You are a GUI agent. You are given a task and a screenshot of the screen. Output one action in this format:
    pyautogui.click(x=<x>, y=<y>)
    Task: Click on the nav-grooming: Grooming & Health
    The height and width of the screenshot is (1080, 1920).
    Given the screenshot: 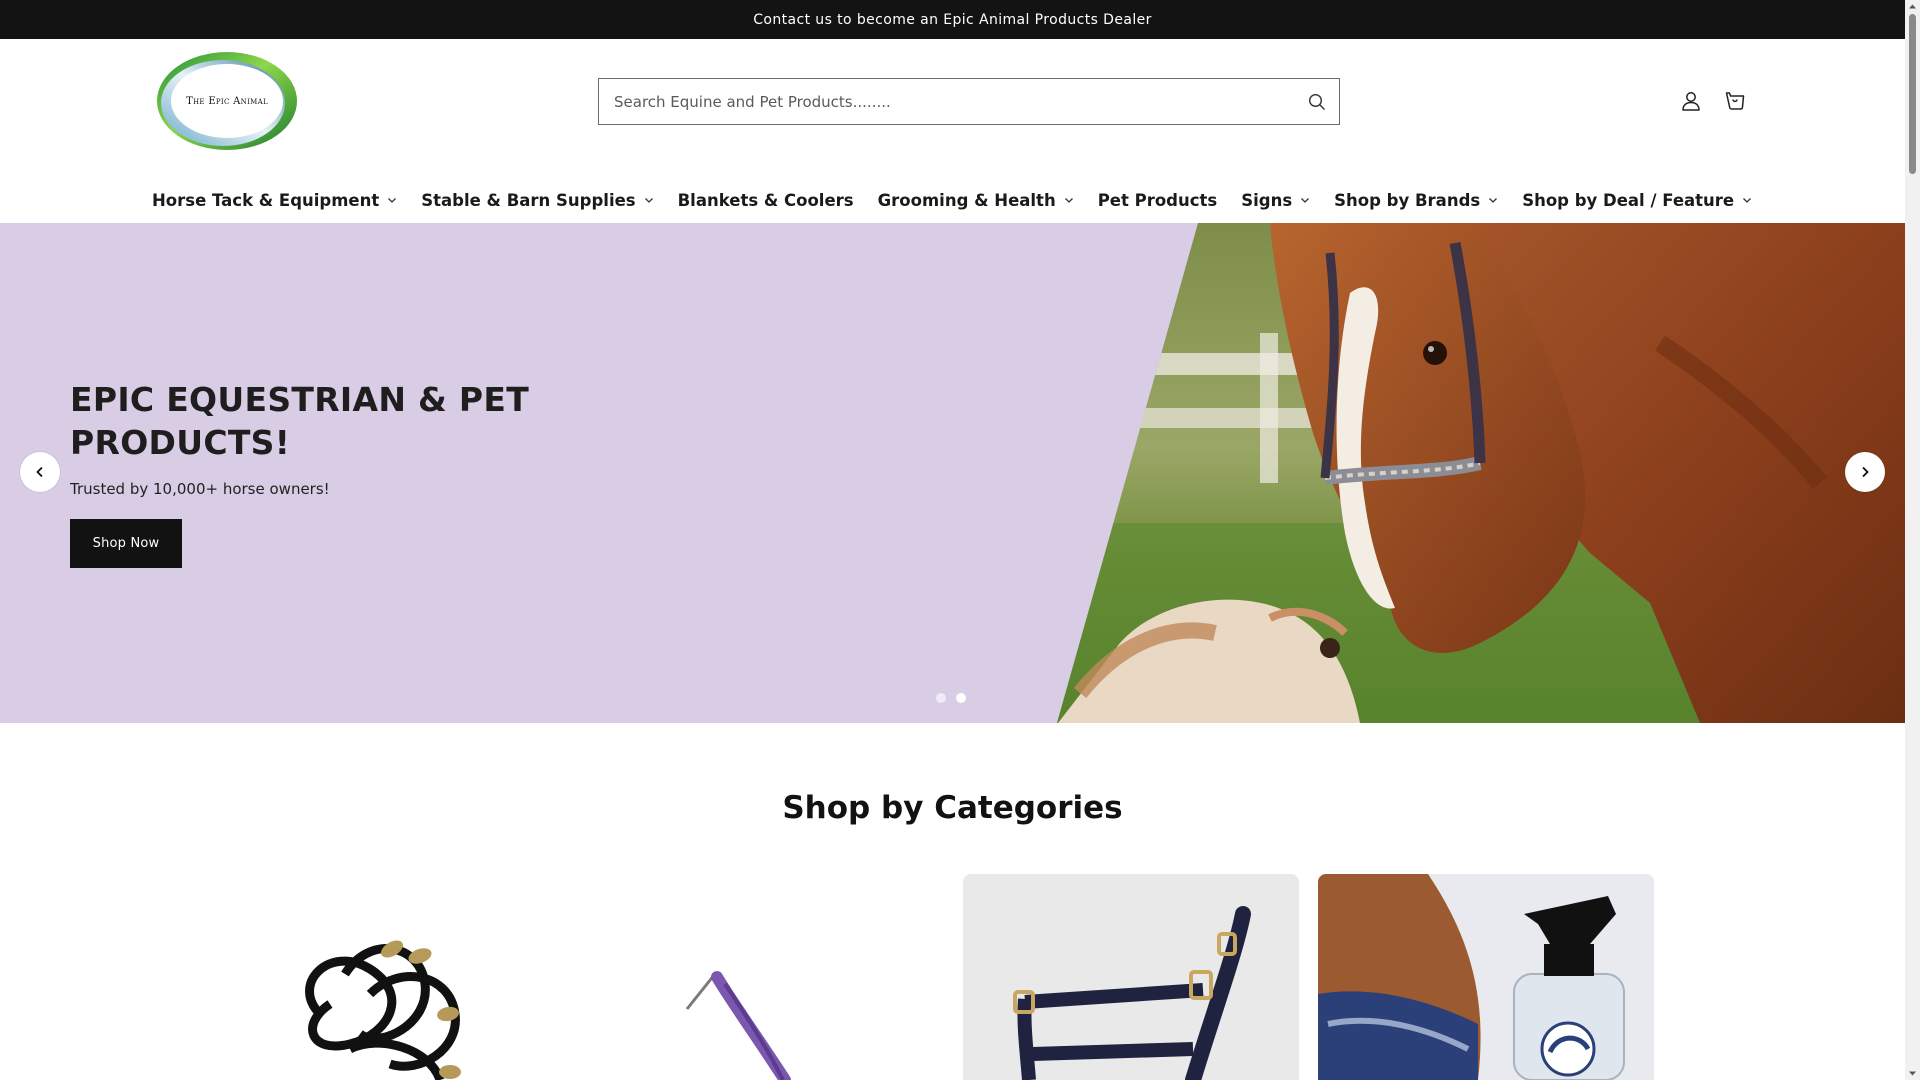 What is the action you would take?
    pyautogui.click(x=976, y=200)
    